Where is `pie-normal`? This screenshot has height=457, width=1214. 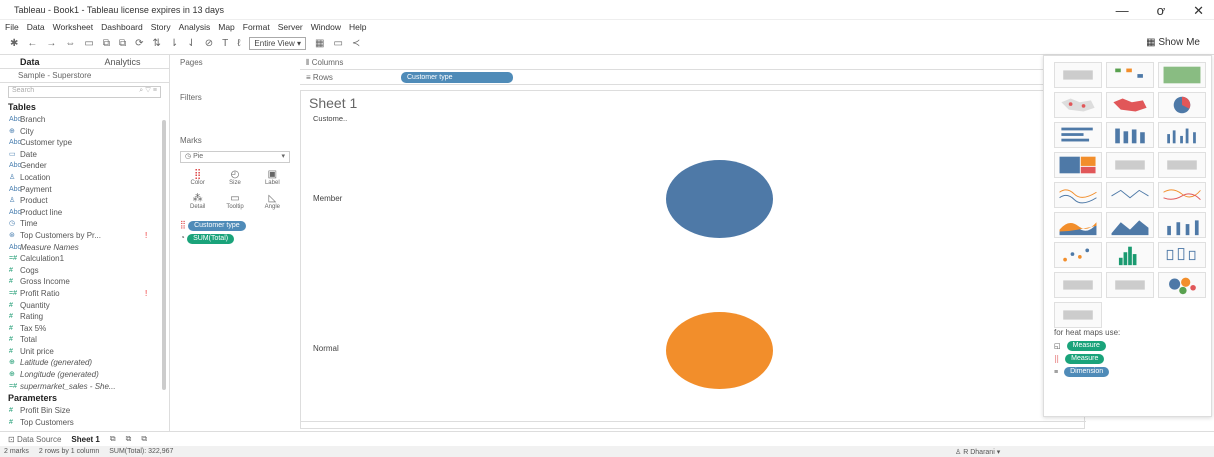
pie-normal is located at coordinates (719, 350).